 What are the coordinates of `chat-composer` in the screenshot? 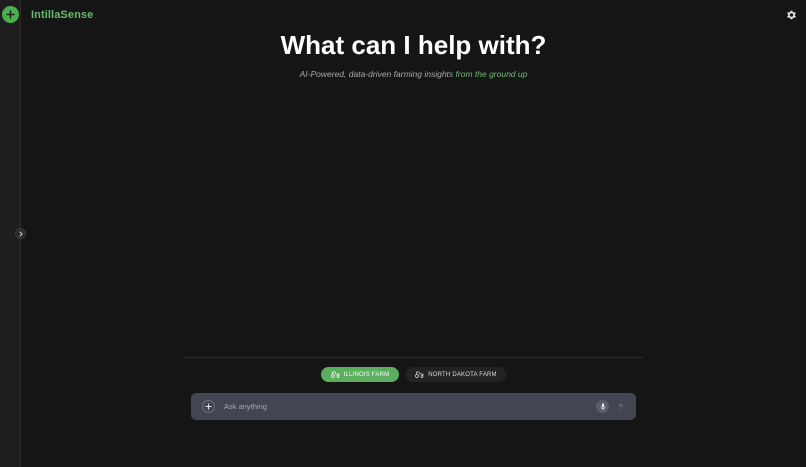 It's located at (413, 406).